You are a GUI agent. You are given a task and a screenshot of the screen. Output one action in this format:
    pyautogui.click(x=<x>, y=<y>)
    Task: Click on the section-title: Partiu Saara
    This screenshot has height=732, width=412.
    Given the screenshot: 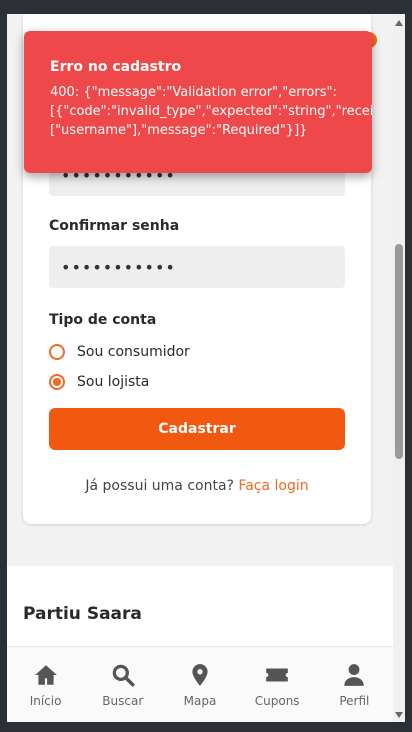 What is the action you would take?
    pyautogui.click(x=82, y=614)
    